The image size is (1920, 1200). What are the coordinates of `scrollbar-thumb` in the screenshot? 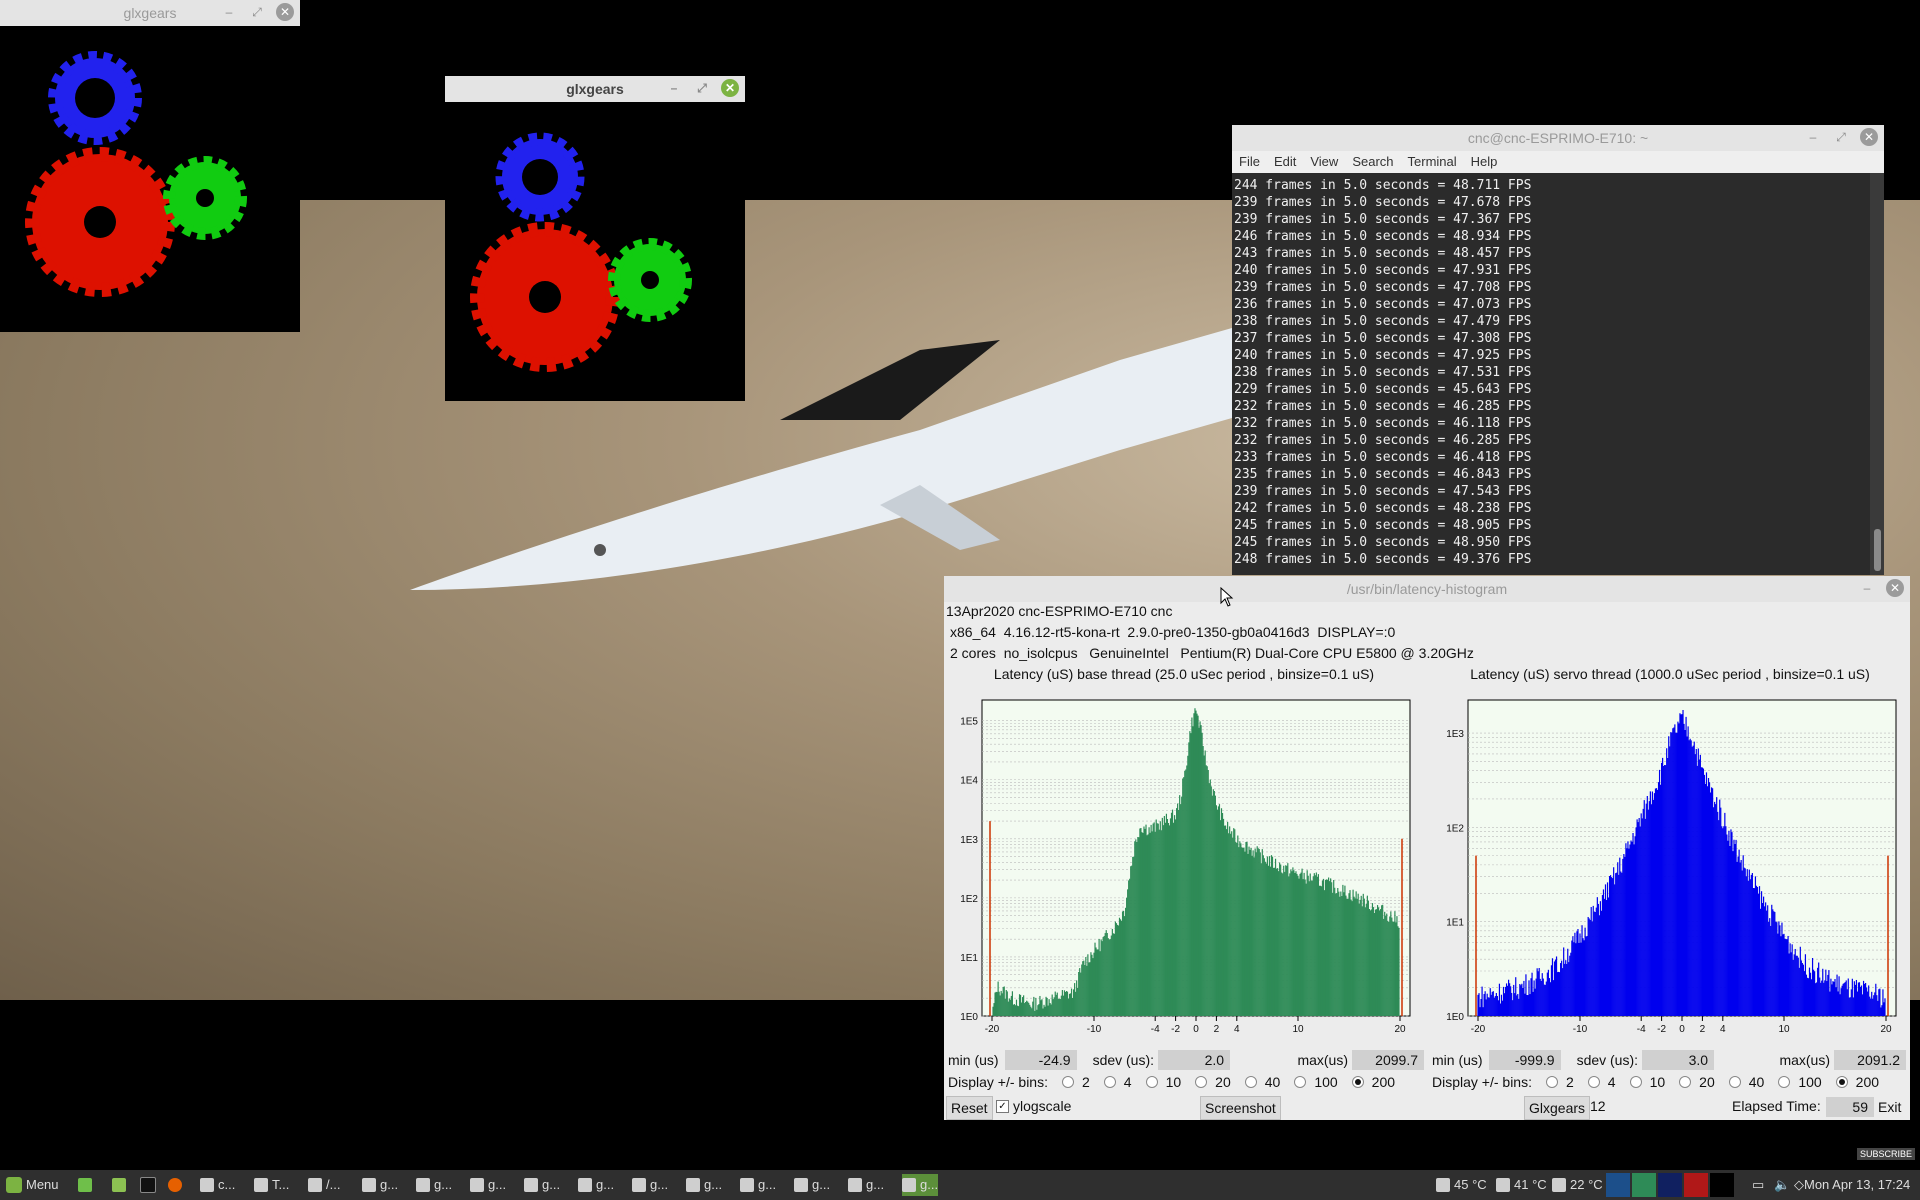 It's located at (1877, 550).